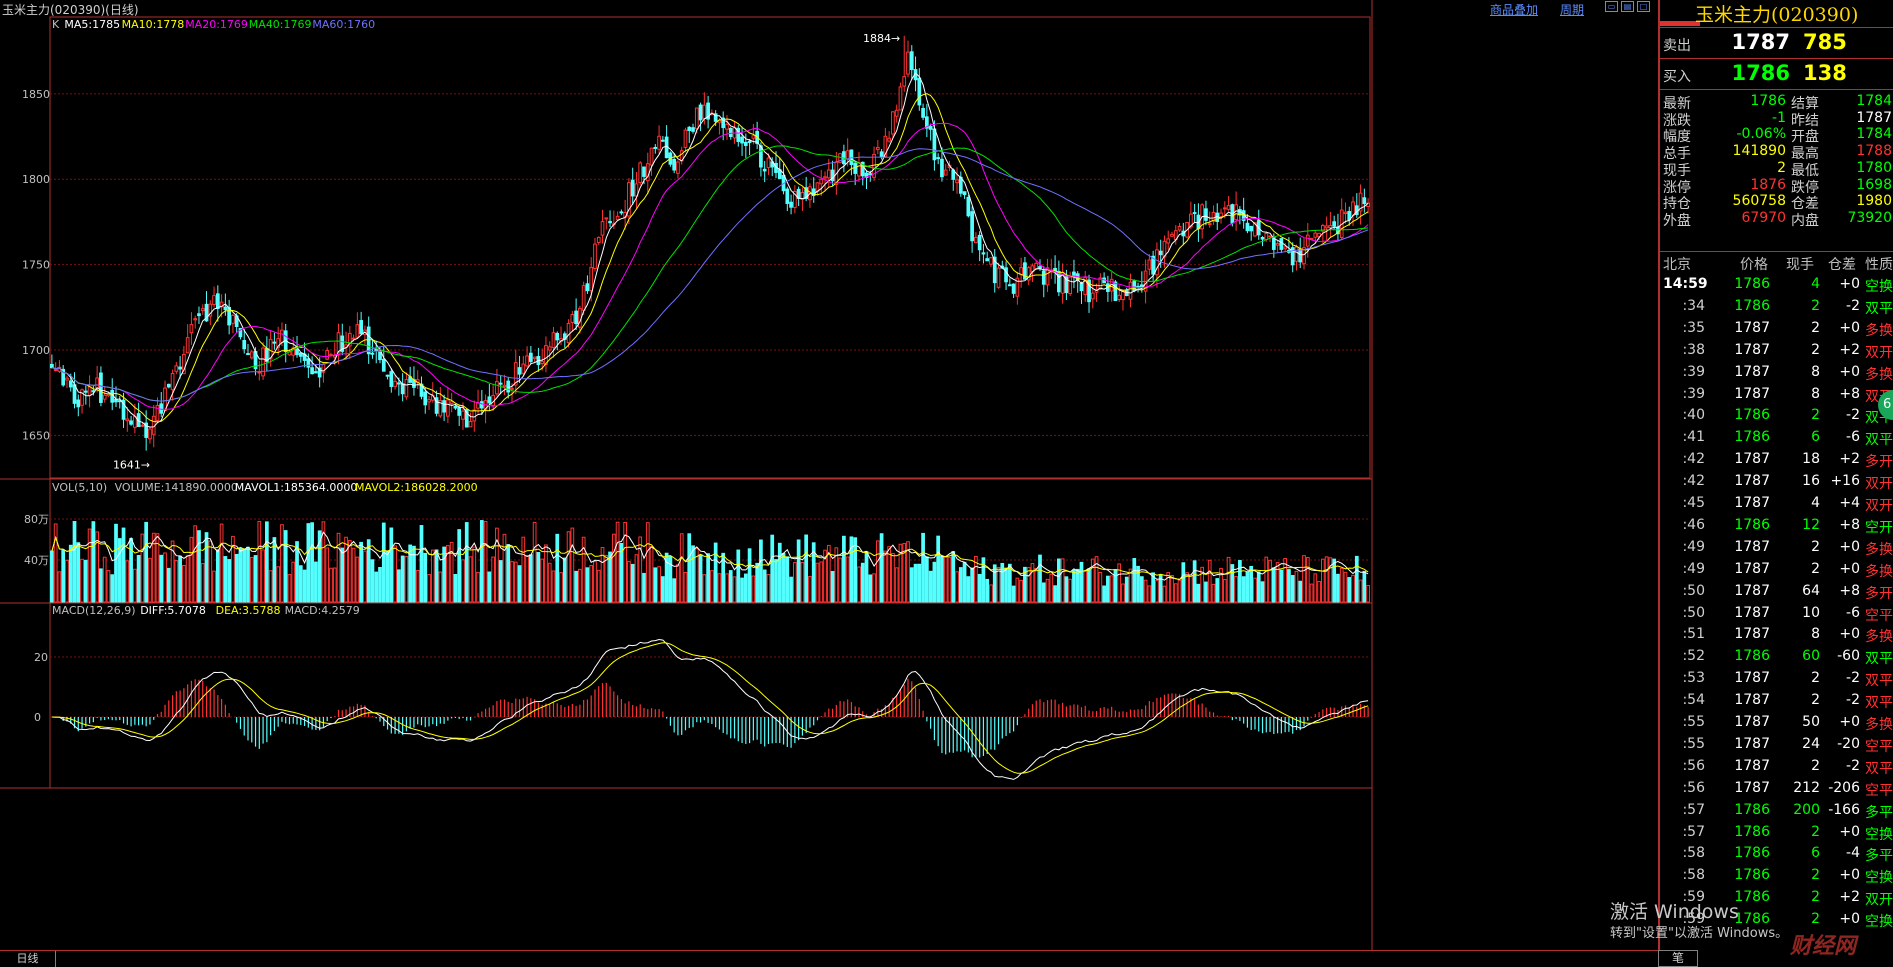  I want to click on restore-icon: ▭, so click(1611, 6).